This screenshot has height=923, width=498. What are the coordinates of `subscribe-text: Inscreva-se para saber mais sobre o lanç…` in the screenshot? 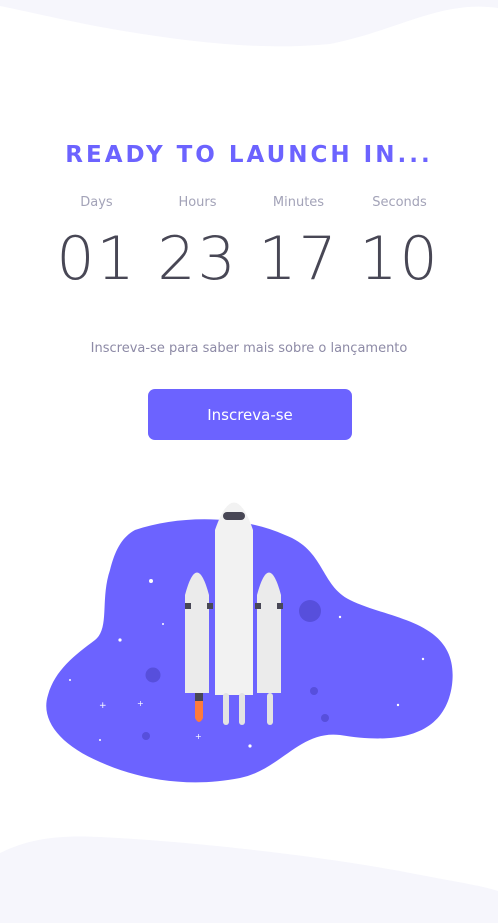 It's located at (249, 348).